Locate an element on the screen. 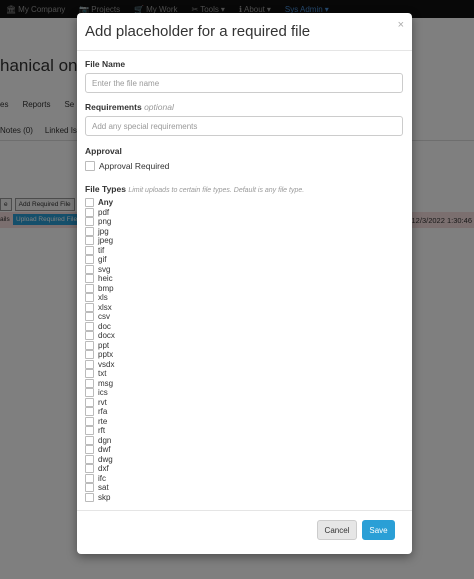  file-type-option-jpg: jpg is located at coordinates (244, 231).